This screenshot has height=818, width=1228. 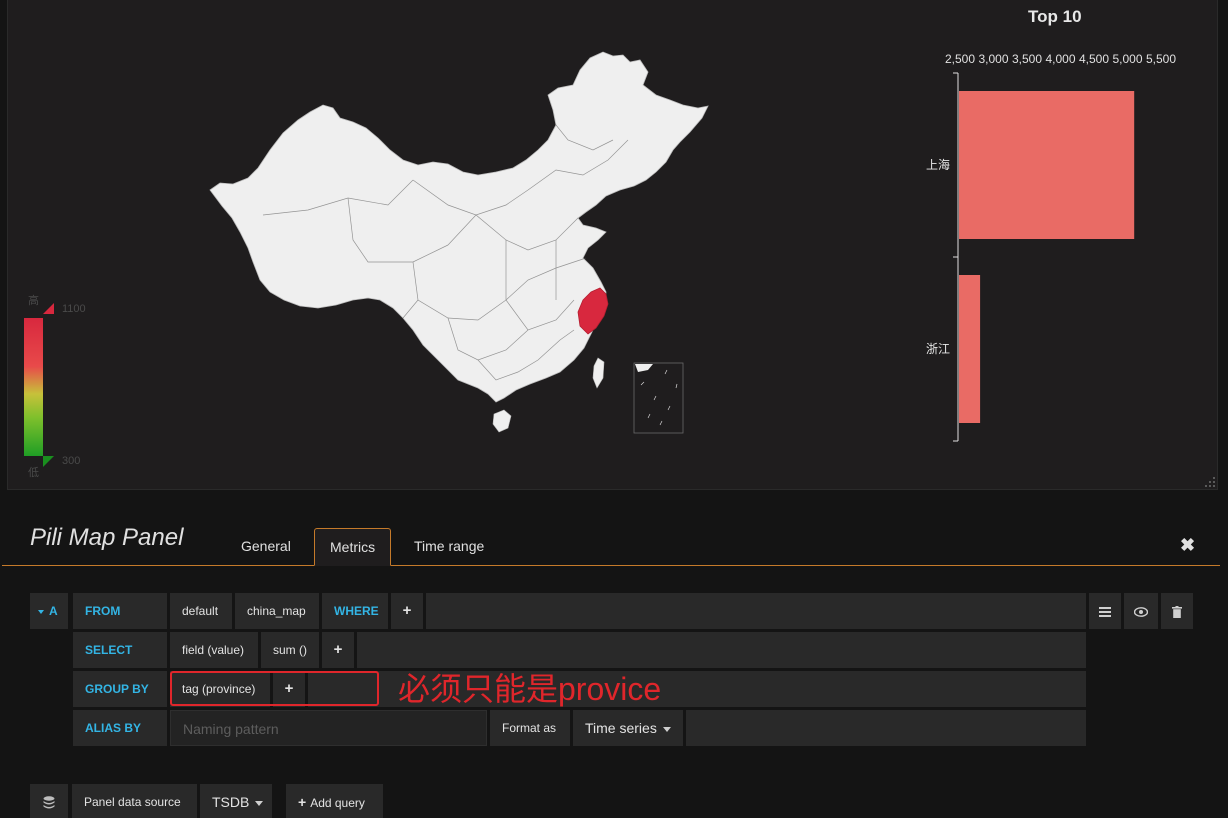 I want to click on annotation-highlight-box, so click(x=274, y=688).